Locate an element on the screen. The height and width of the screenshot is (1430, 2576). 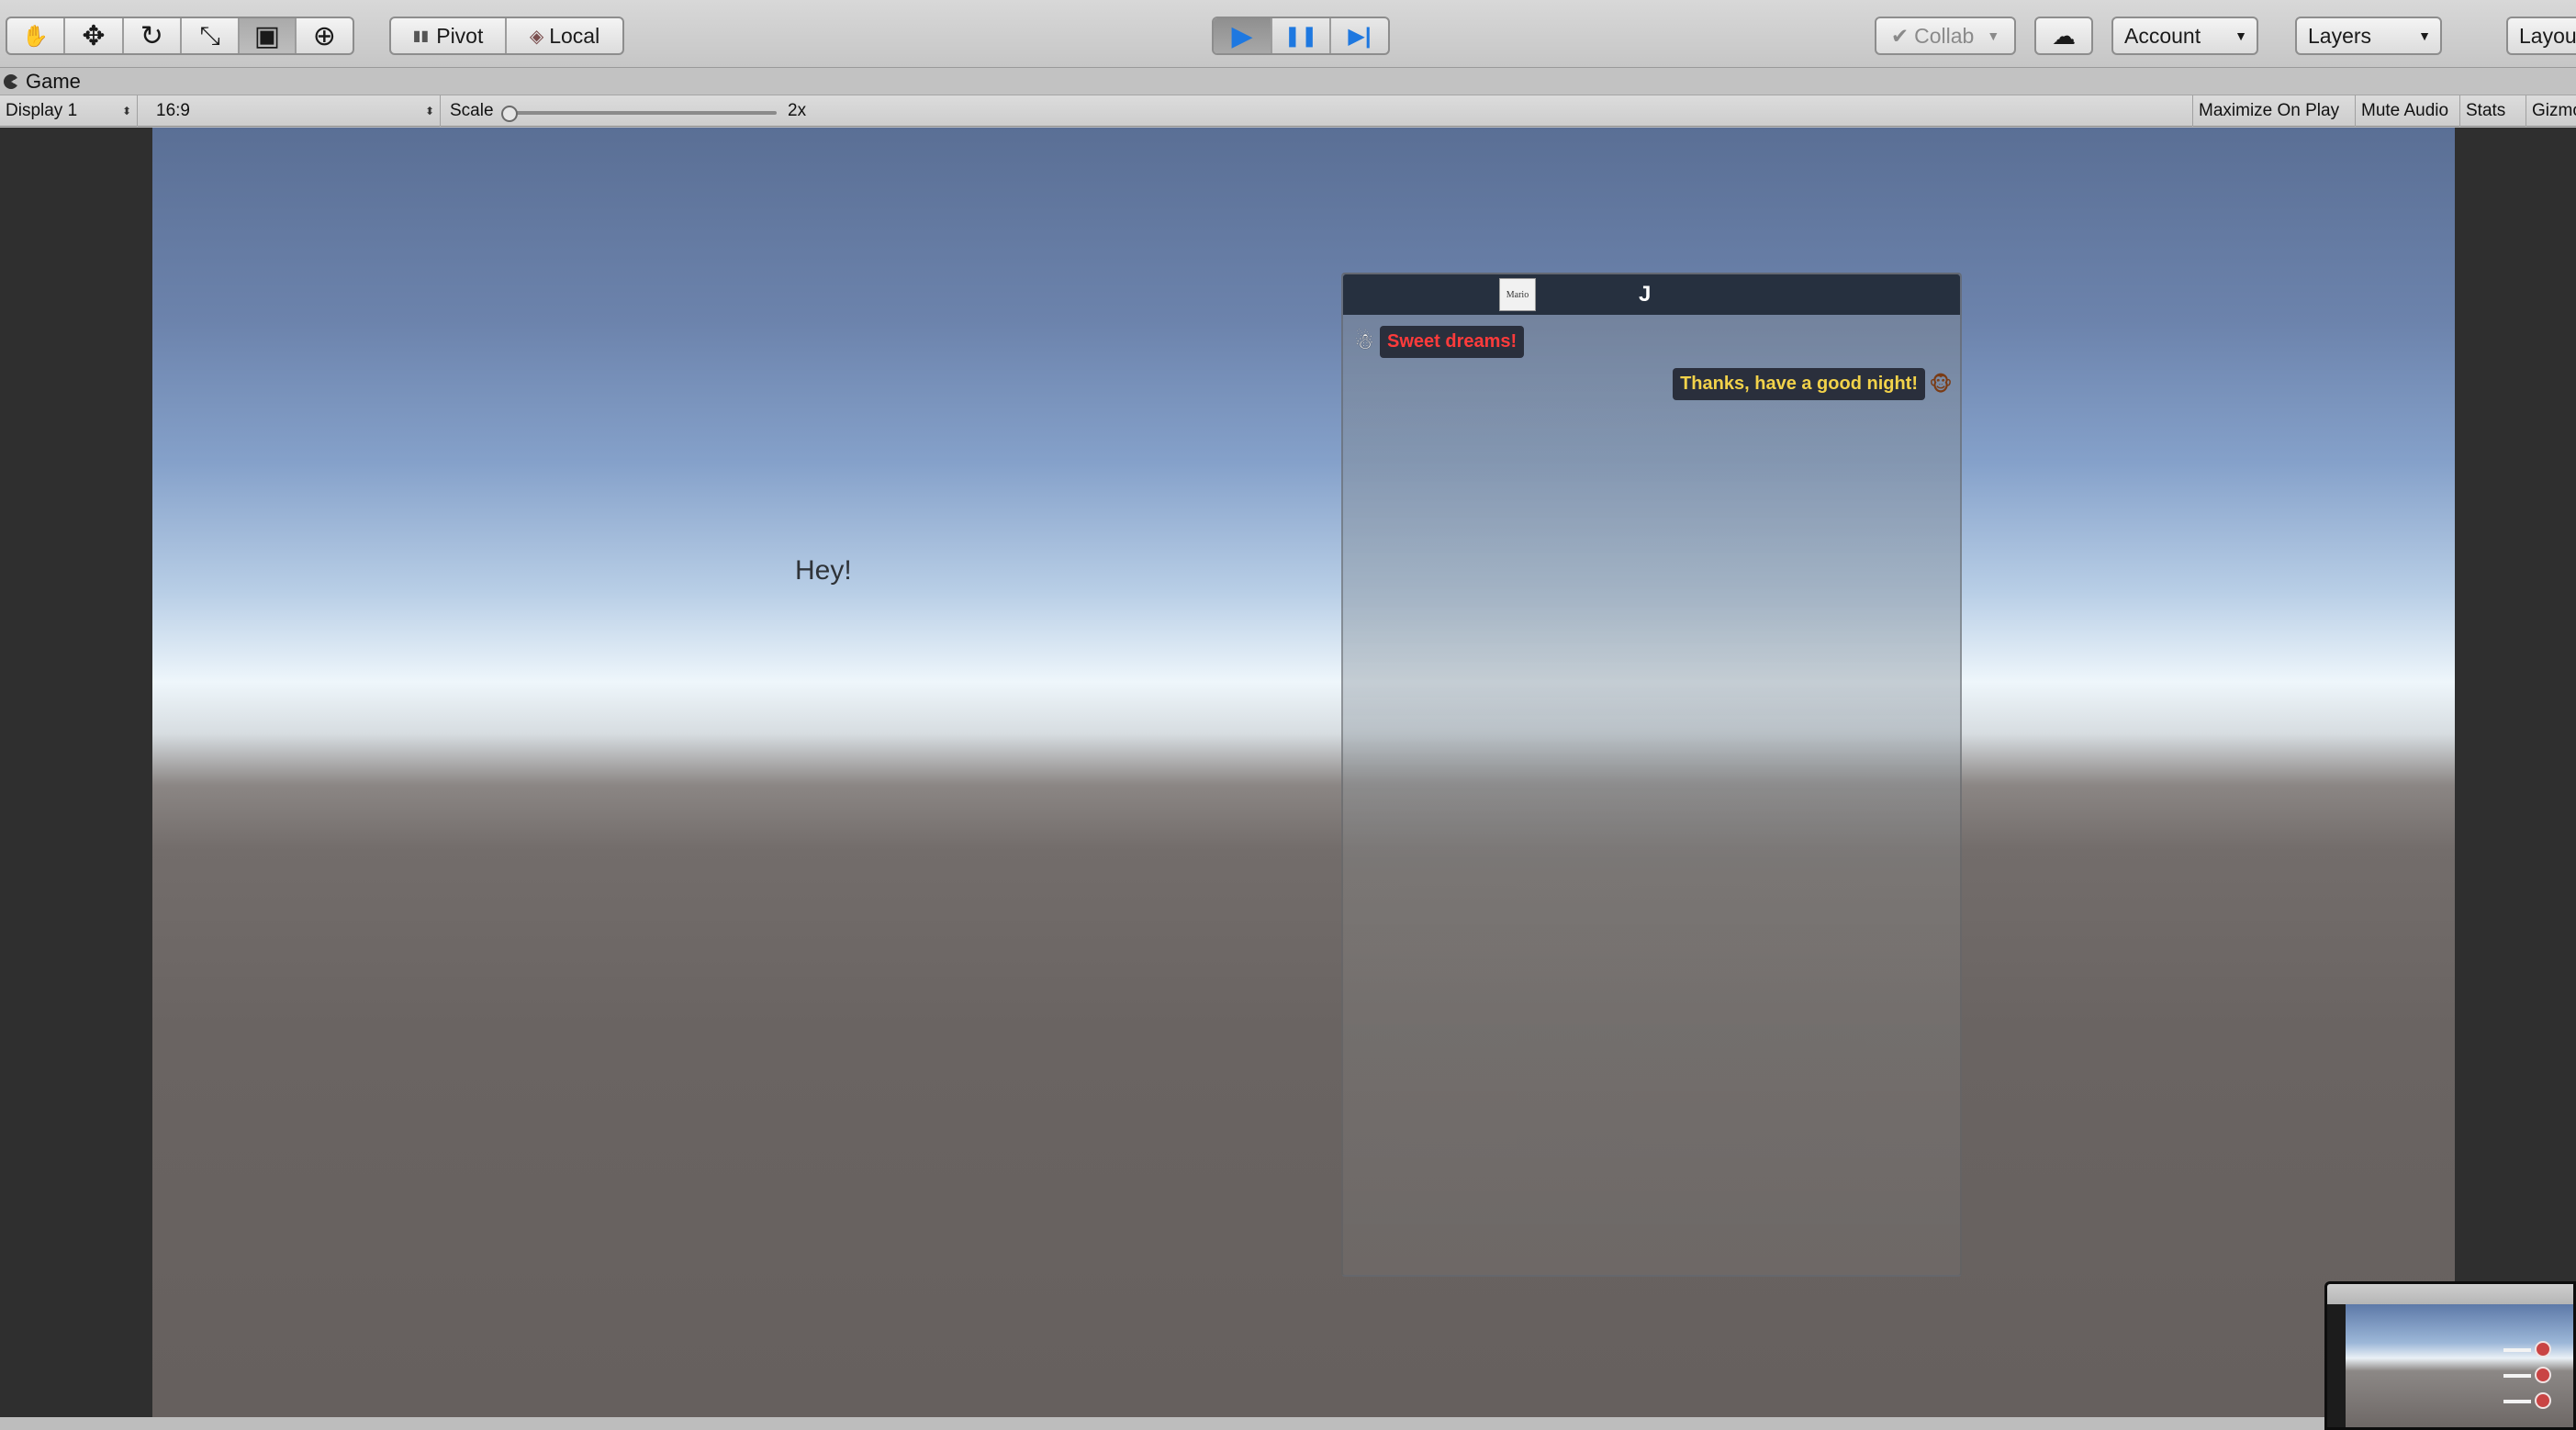
account-dropdown: Account ▼ is located at coordinates (2184, 36).